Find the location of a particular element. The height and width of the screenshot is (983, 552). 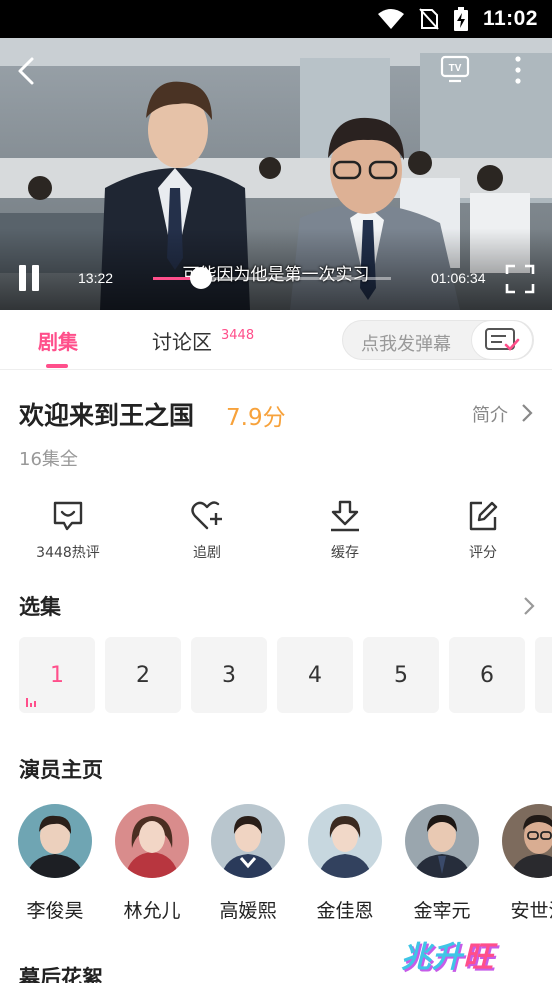

comment-smile-icon is located at coordinates (68, 516).